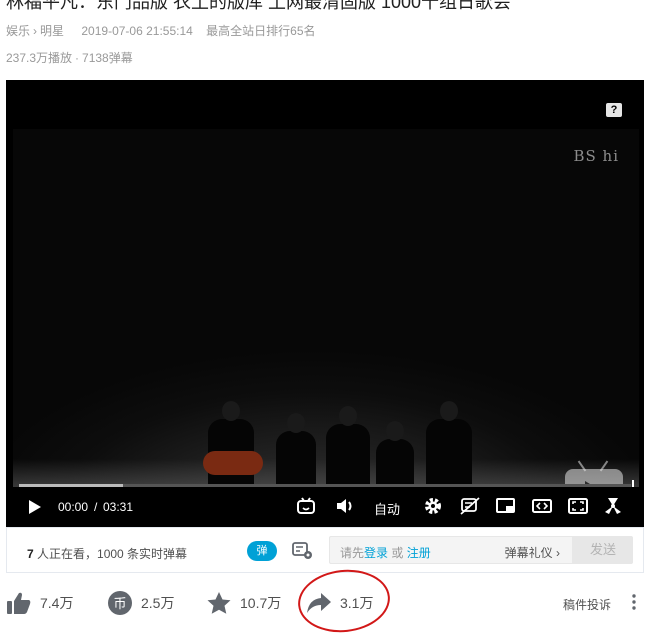 Image resolution: width=649 pixels, height=637 pixels. What do you see at coordinates (19, 603) in the screenshot?
I see `like-icon` at bounding box center [19, 603].